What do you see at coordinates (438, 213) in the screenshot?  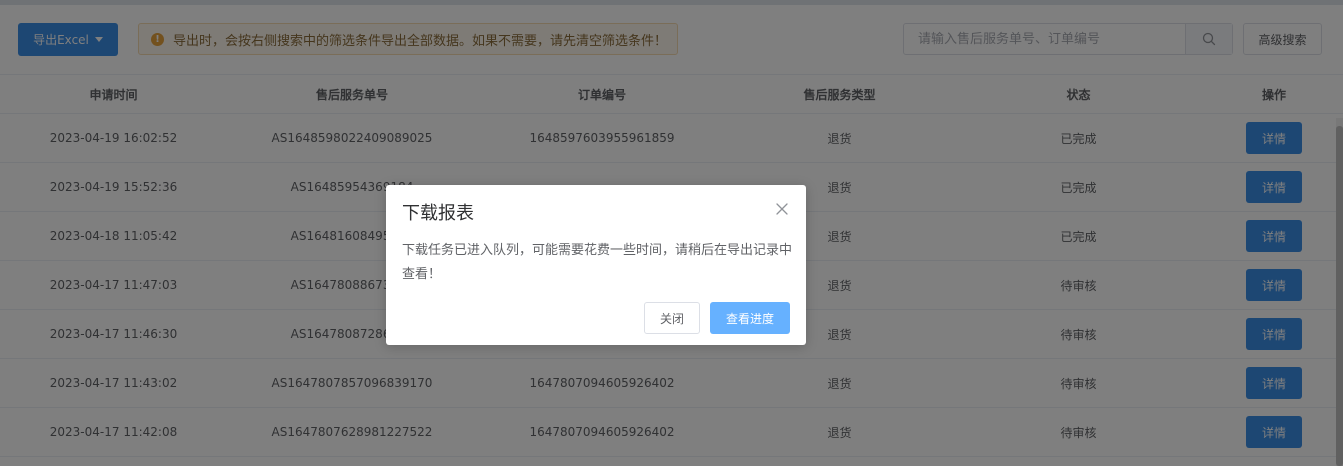 I see `dialog-title: 下载报表` at bounding box center [438, 213].